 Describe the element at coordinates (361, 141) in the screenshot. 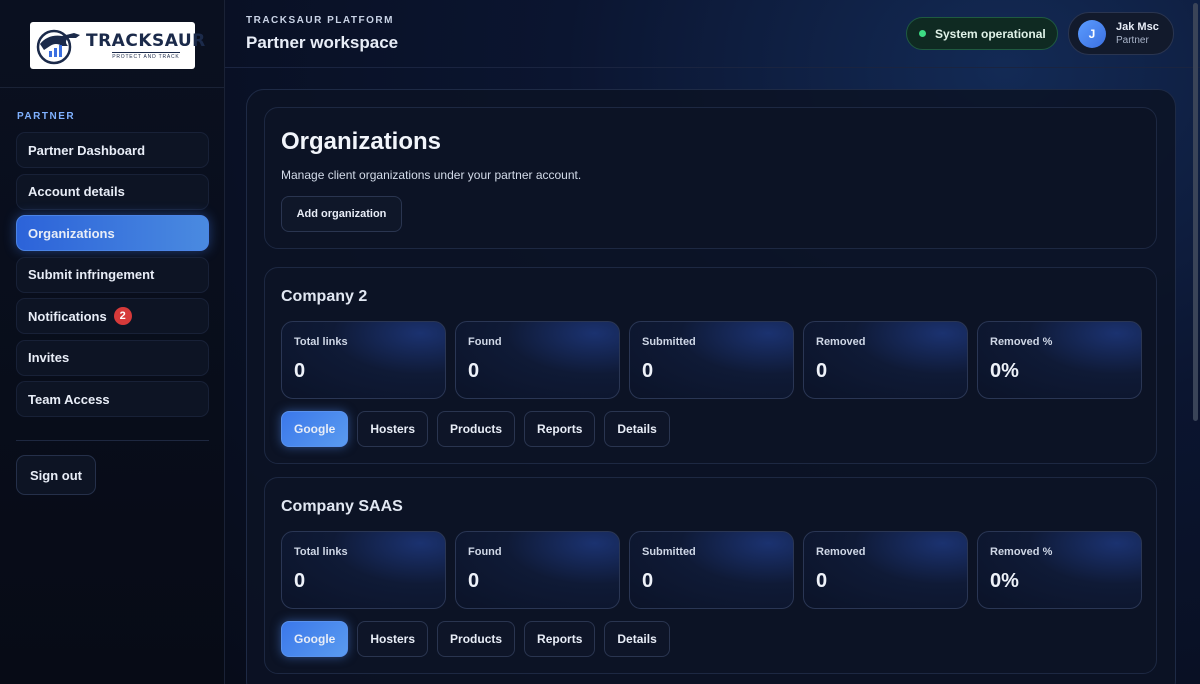

I see `page-title: Organizations` at that location.